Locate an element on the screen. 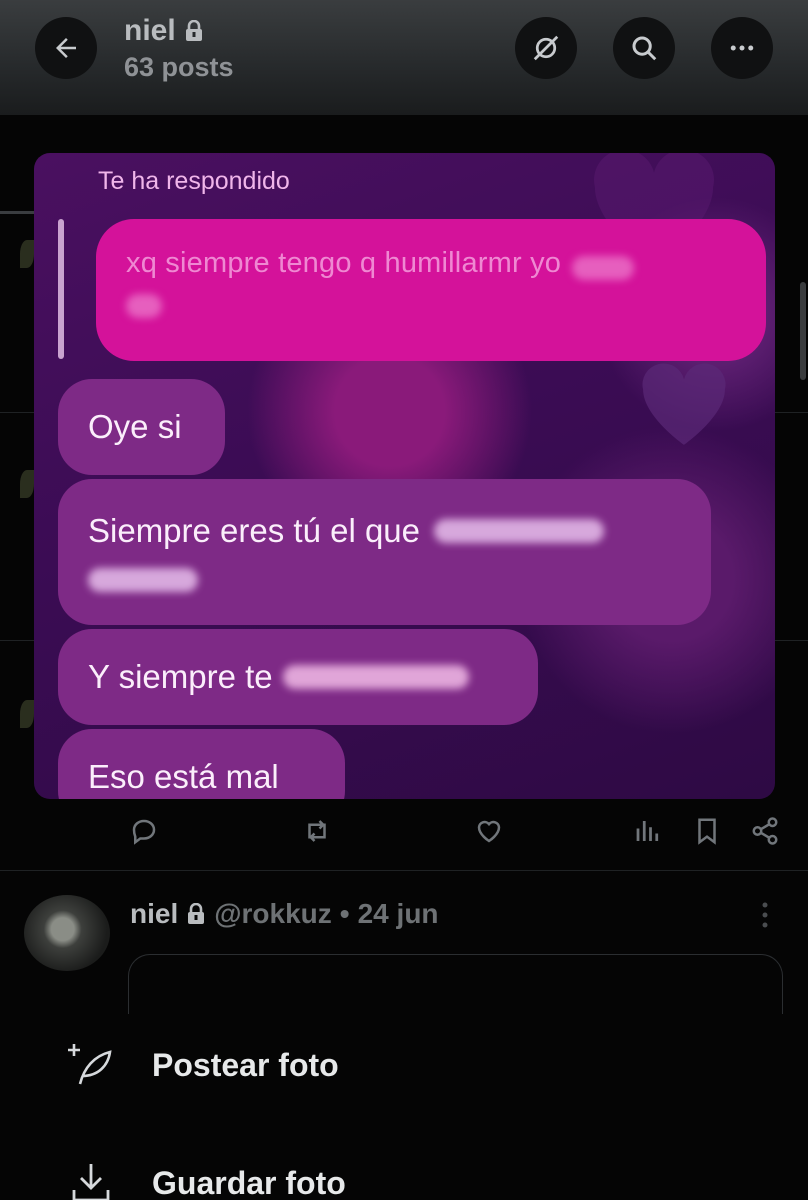 Image resolution: width=808 pixels, height=1200 pixels. story-reply-label: Te ha respondido is located at coordinates (194, 181).